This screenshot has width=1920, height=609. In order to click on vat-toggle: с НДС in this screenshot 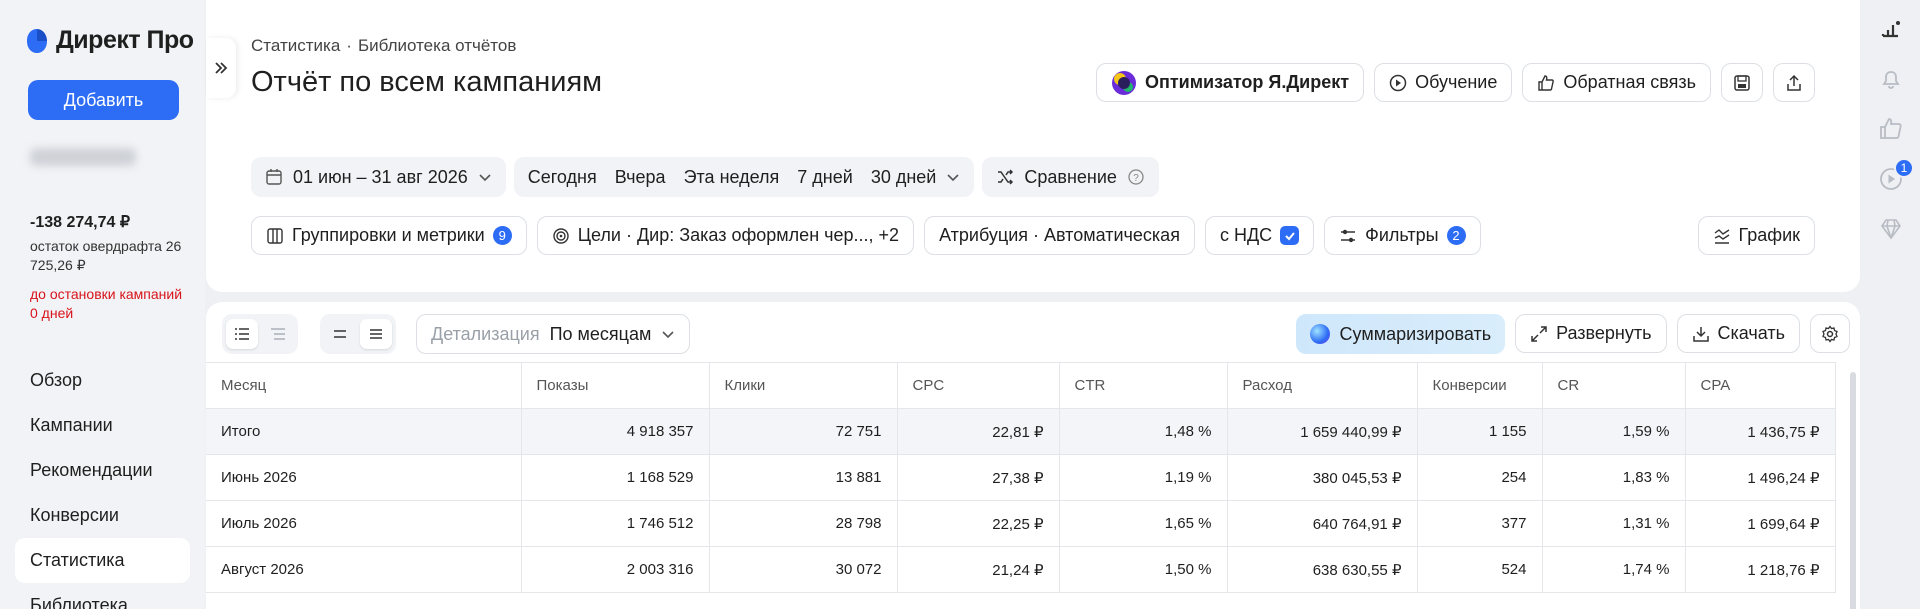, I will do `click(1259, 235)`.